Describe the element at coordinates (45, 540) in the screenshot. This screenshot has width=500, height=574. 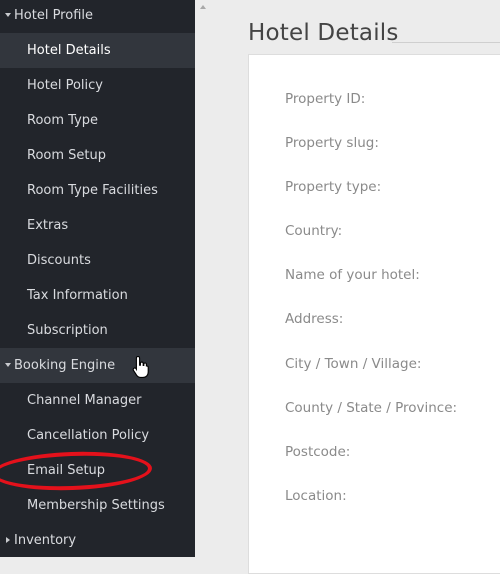
I see `sidebar-section-label: Inventory` at that location.